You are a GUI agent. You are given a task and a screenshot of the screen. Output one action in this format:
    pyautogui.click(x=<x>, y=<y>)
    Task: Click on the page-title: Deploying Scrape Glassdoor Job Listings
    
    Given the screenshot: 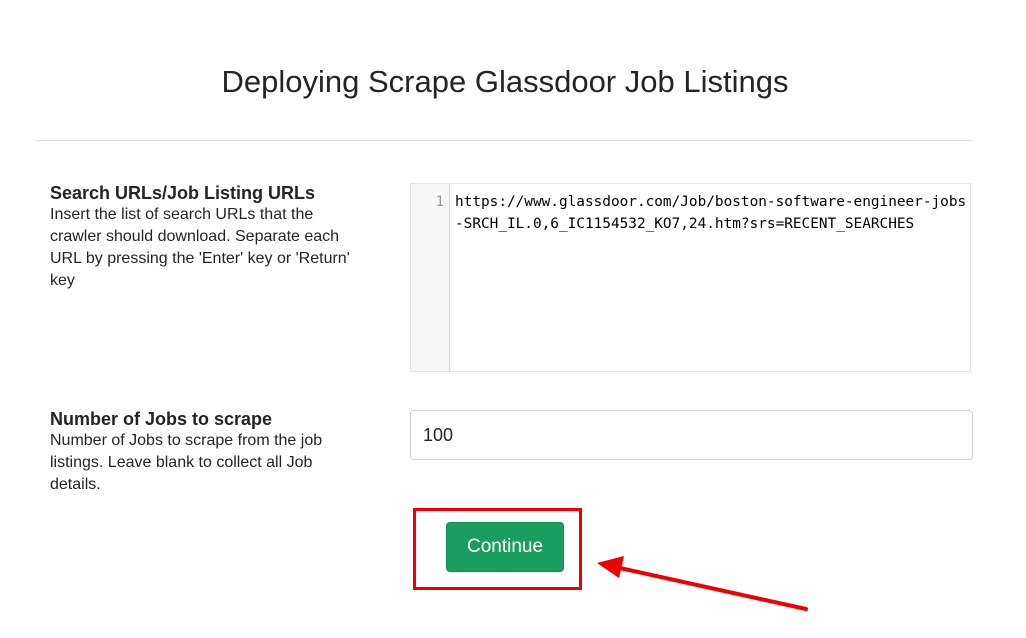 What is the action you would take?
    pyautogui.click(x=505, y=81)
    